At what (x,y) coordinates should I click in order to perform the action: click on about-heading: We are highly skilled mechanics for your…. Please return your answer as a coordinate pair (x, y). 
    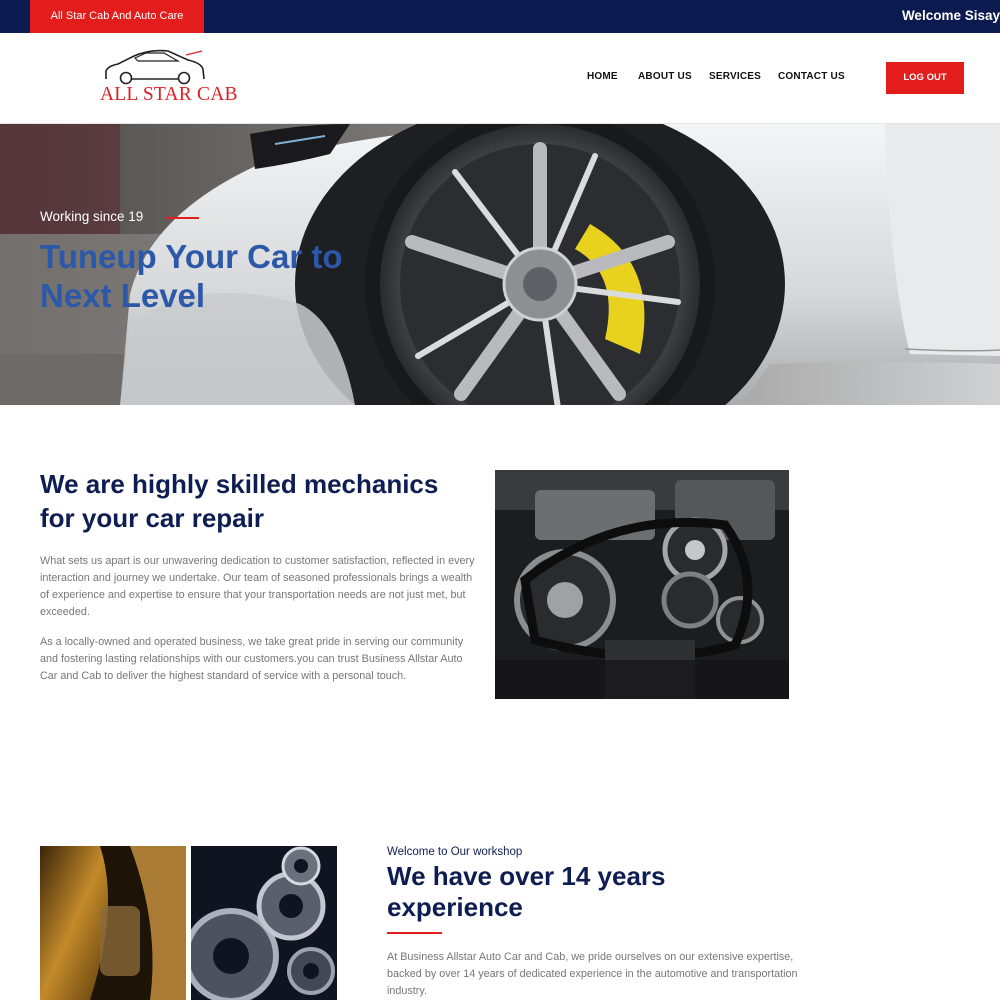
    Looking at the image, I should click on (239, 501).